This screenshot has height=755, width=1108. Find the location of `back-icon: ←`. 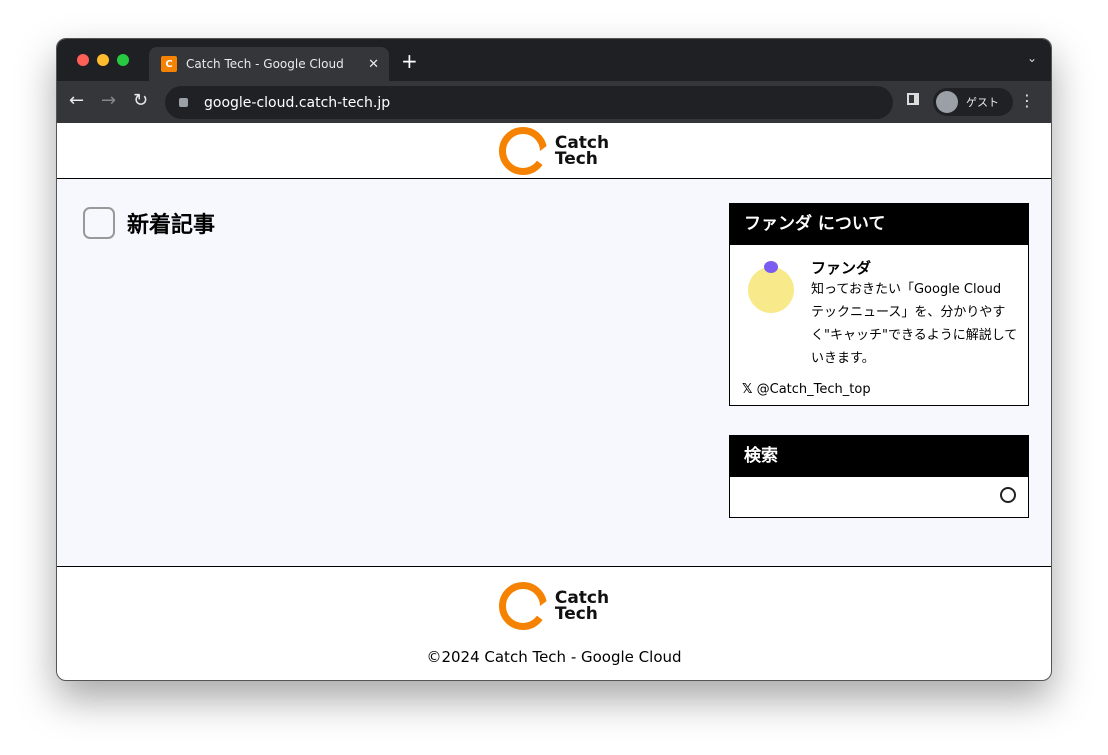

back-icon: ← is located at coordinates (76, 100).